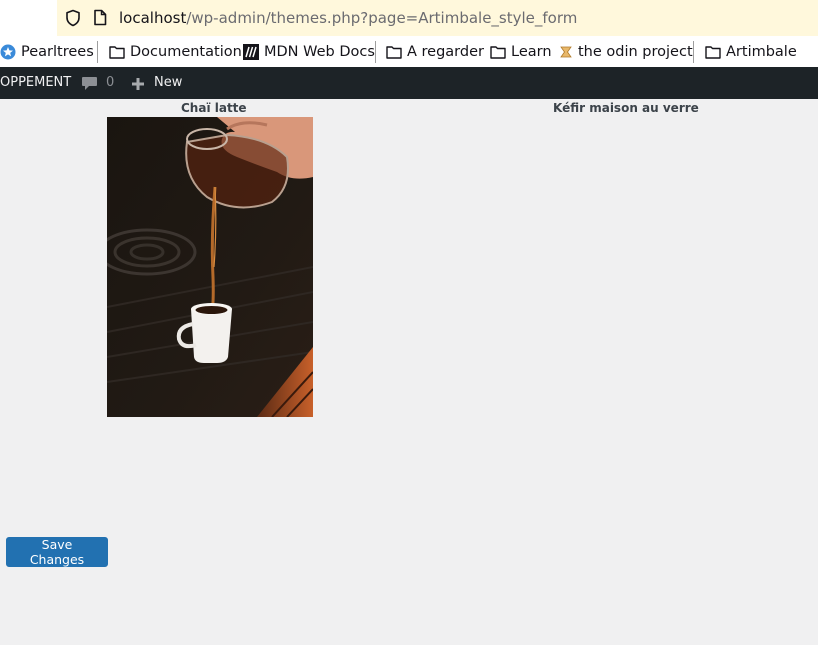 The width and height of the screenshot is (818, 645). I want to click on bookmark-label: A regarder, so click(445, 52).